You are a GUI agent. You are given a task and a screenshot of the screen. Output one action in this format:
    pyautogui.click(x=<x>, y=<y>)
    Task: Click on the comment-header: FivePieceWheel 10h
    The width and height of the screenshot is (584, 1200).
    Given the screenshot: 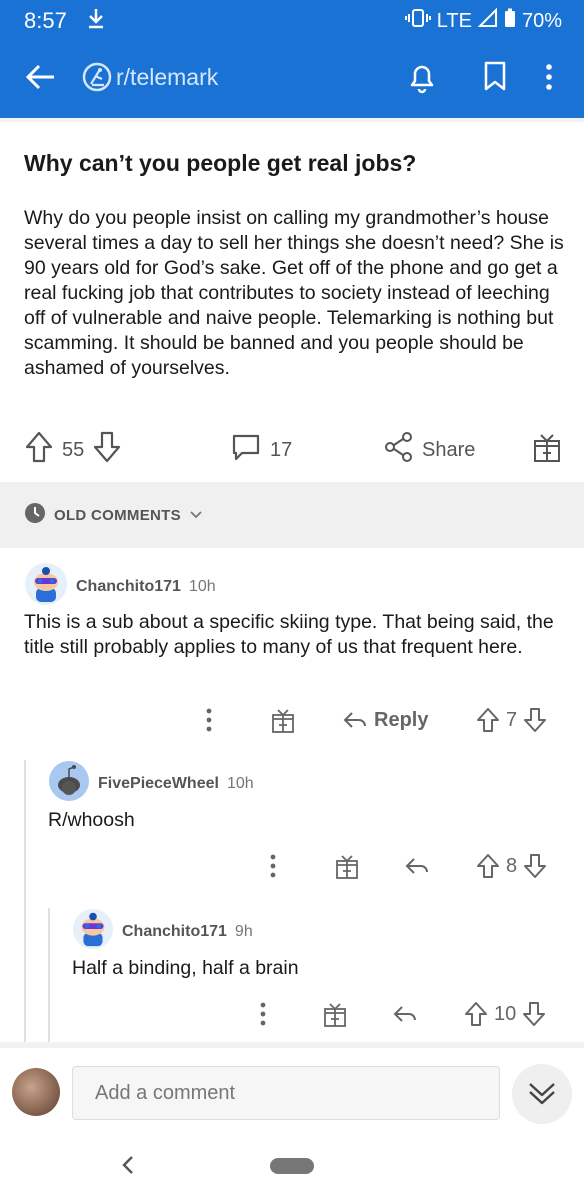 What is the action you would take?
    pyautogui.click(x=151, y=783)
    